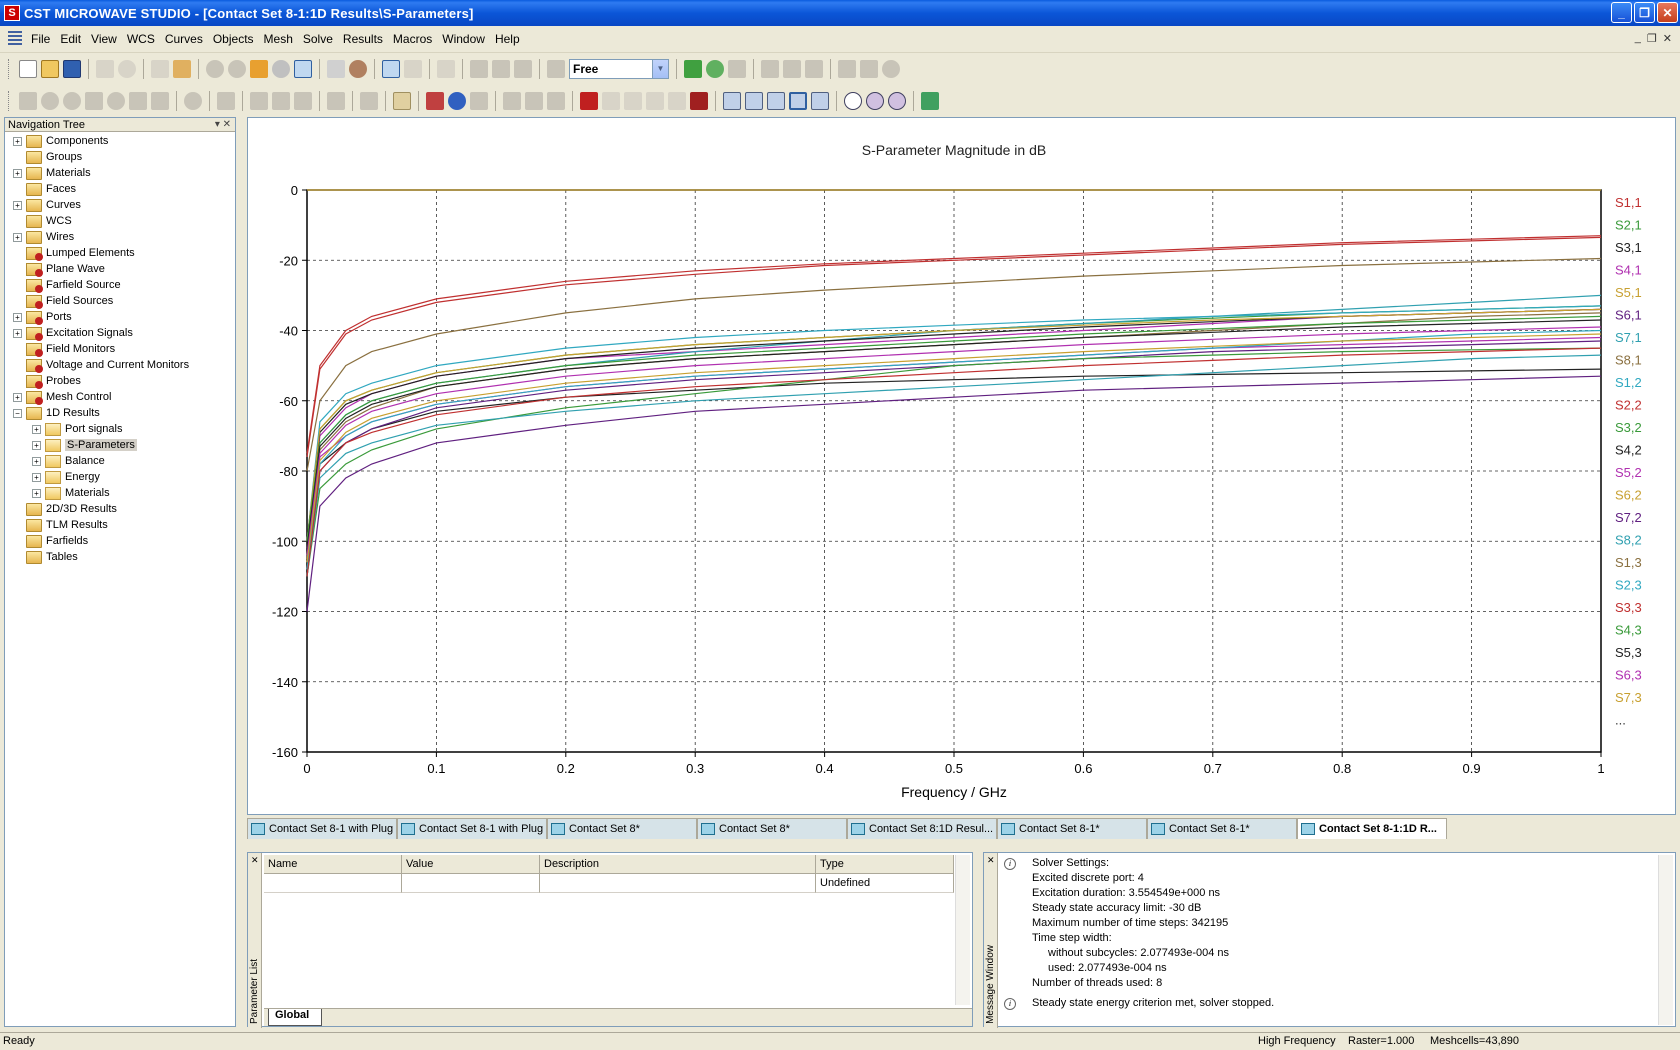  What do you see at coordinates (127, 68) in the screenshot?
I see `globe-icon` at bounding box center [127, 68].